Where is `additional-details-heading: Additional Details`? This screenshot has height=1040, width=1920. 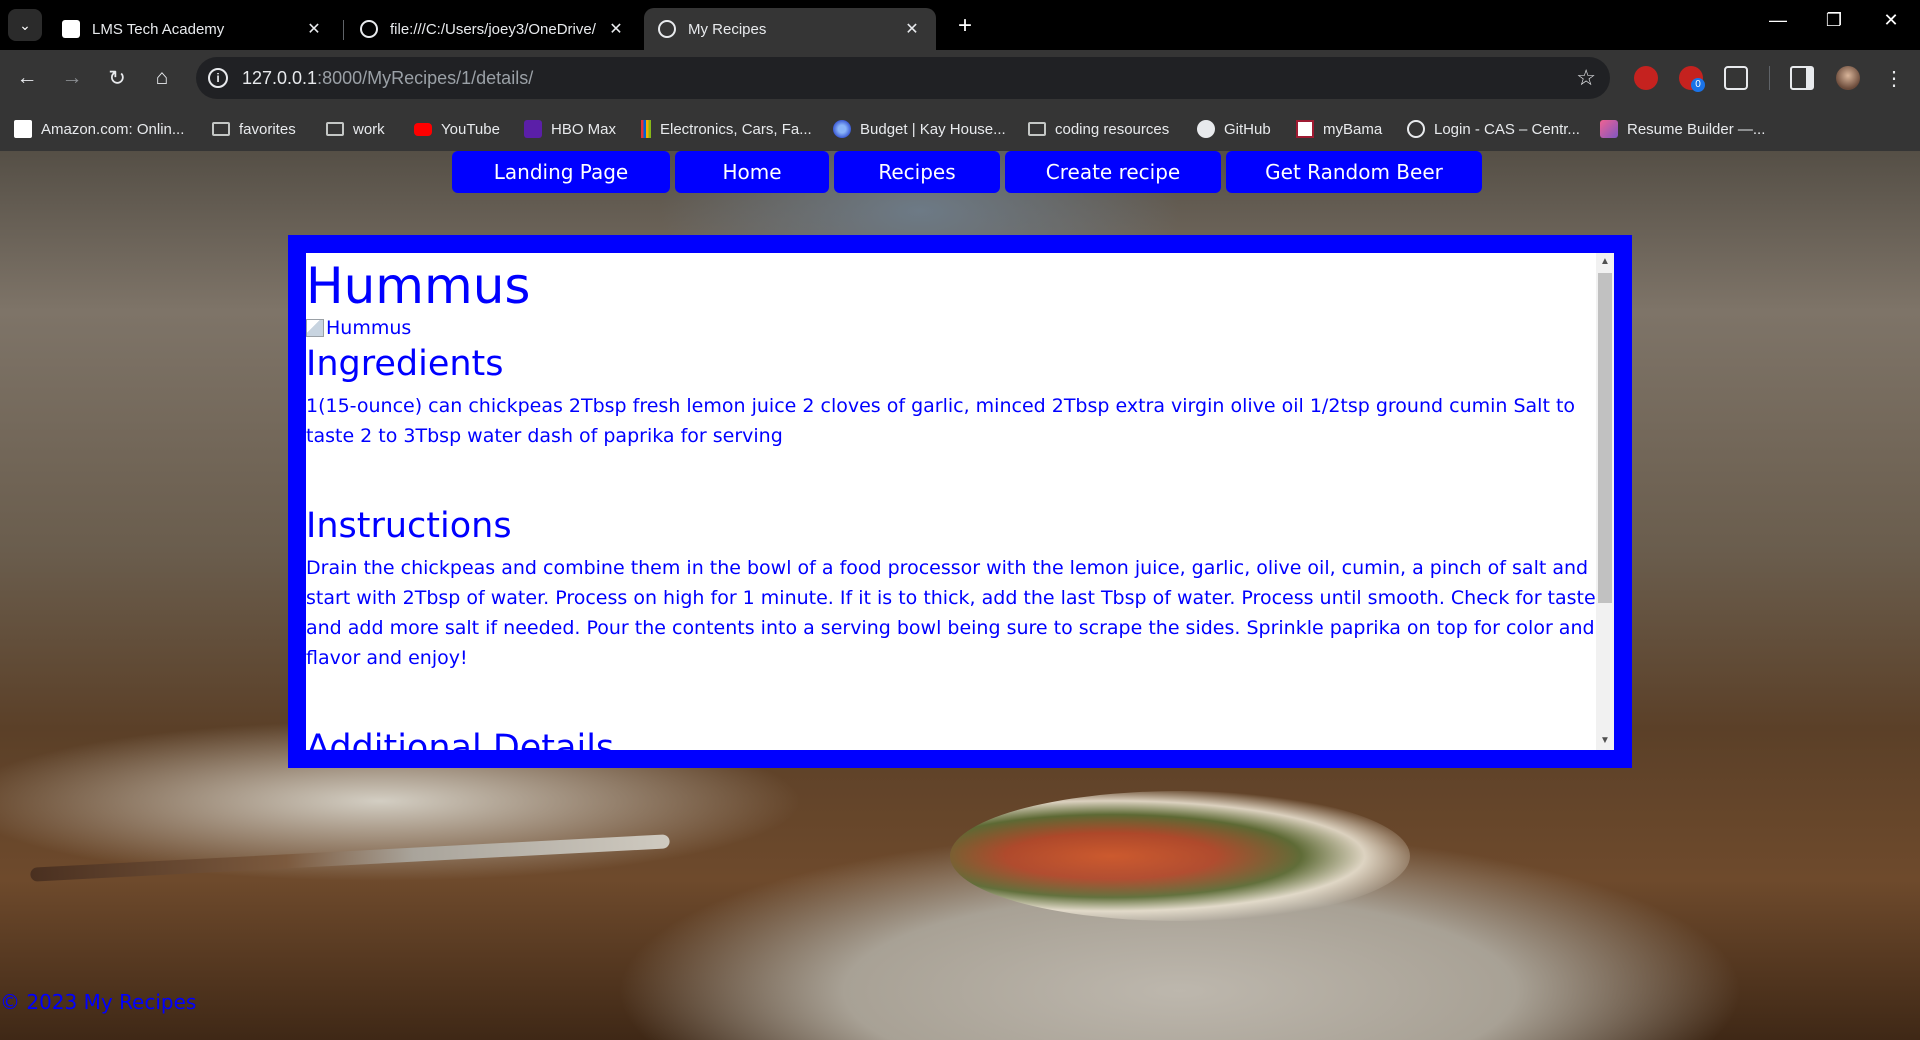
additional-details-heading: Additional Details is located at coordinates (460, 739).